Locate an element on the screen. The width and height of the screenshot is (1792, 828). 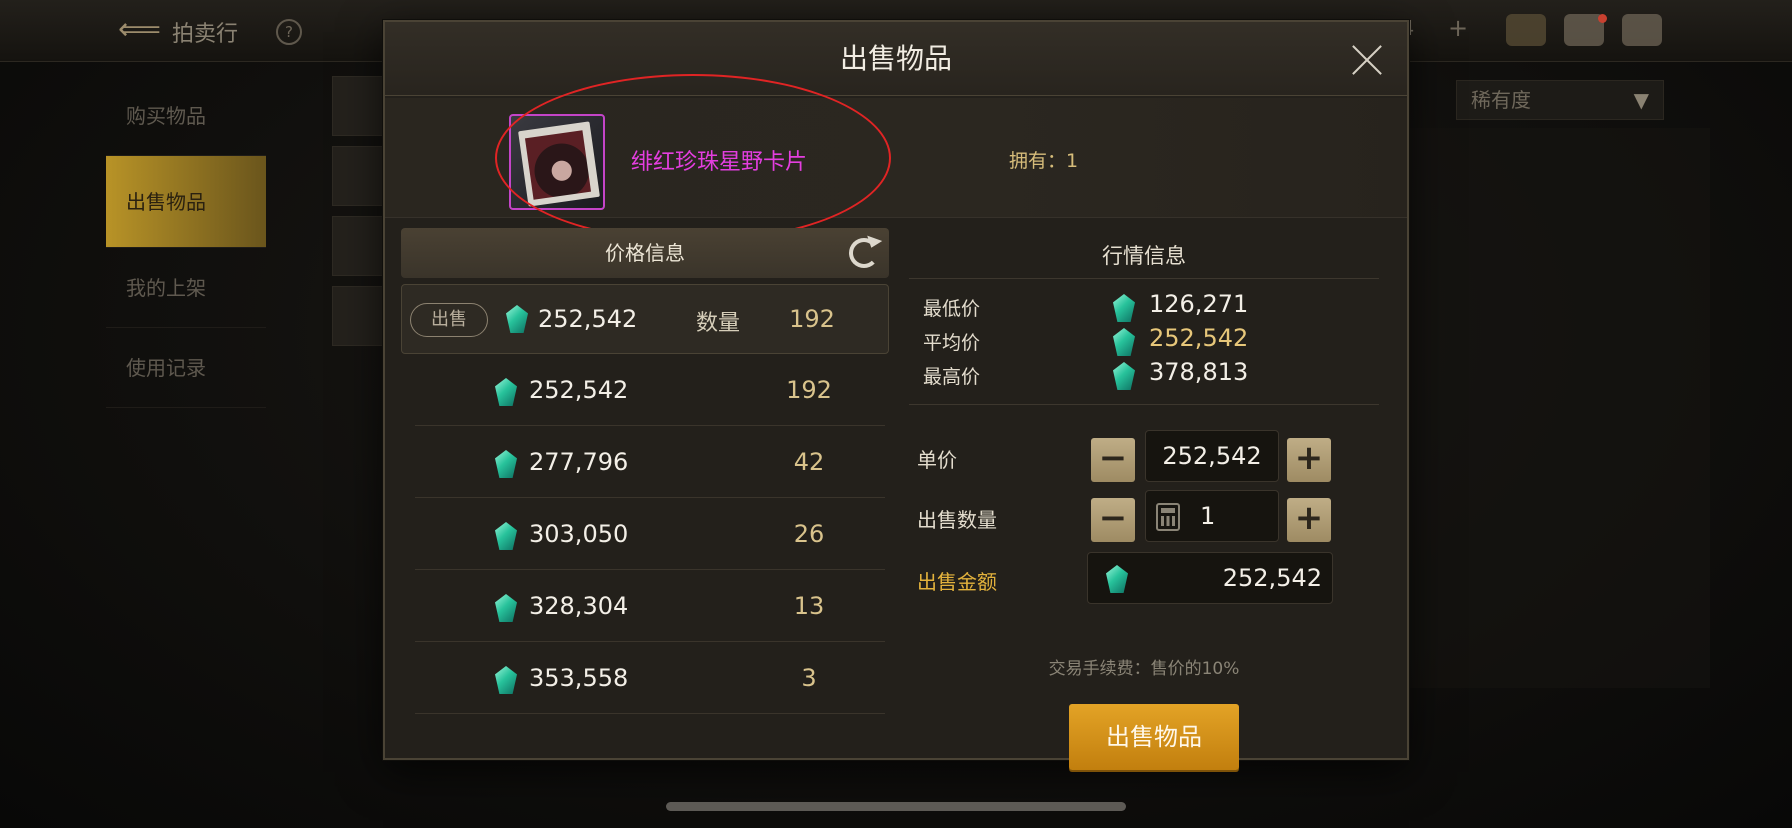
row-qty: 3 is located at coordinates (809, 678).